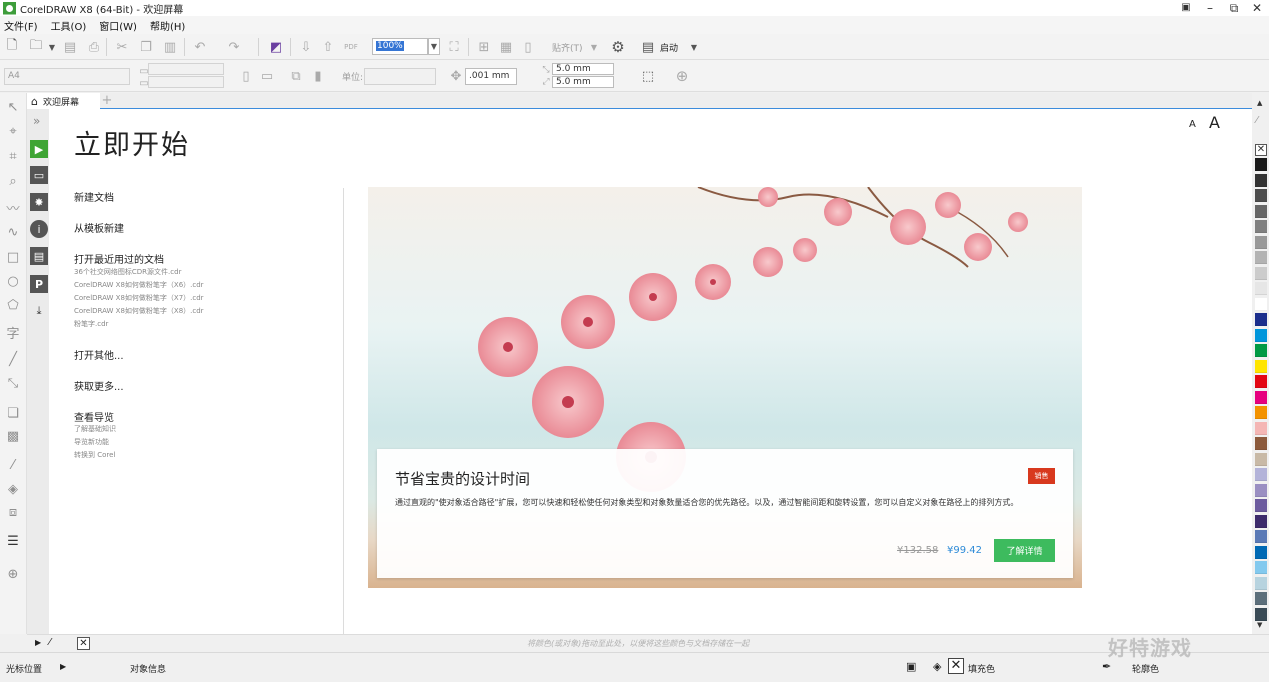  What do you see at coordinates (36, 46) in the screenshot?
I see `open-icon: 🗀` at bounding box center [36, 46].